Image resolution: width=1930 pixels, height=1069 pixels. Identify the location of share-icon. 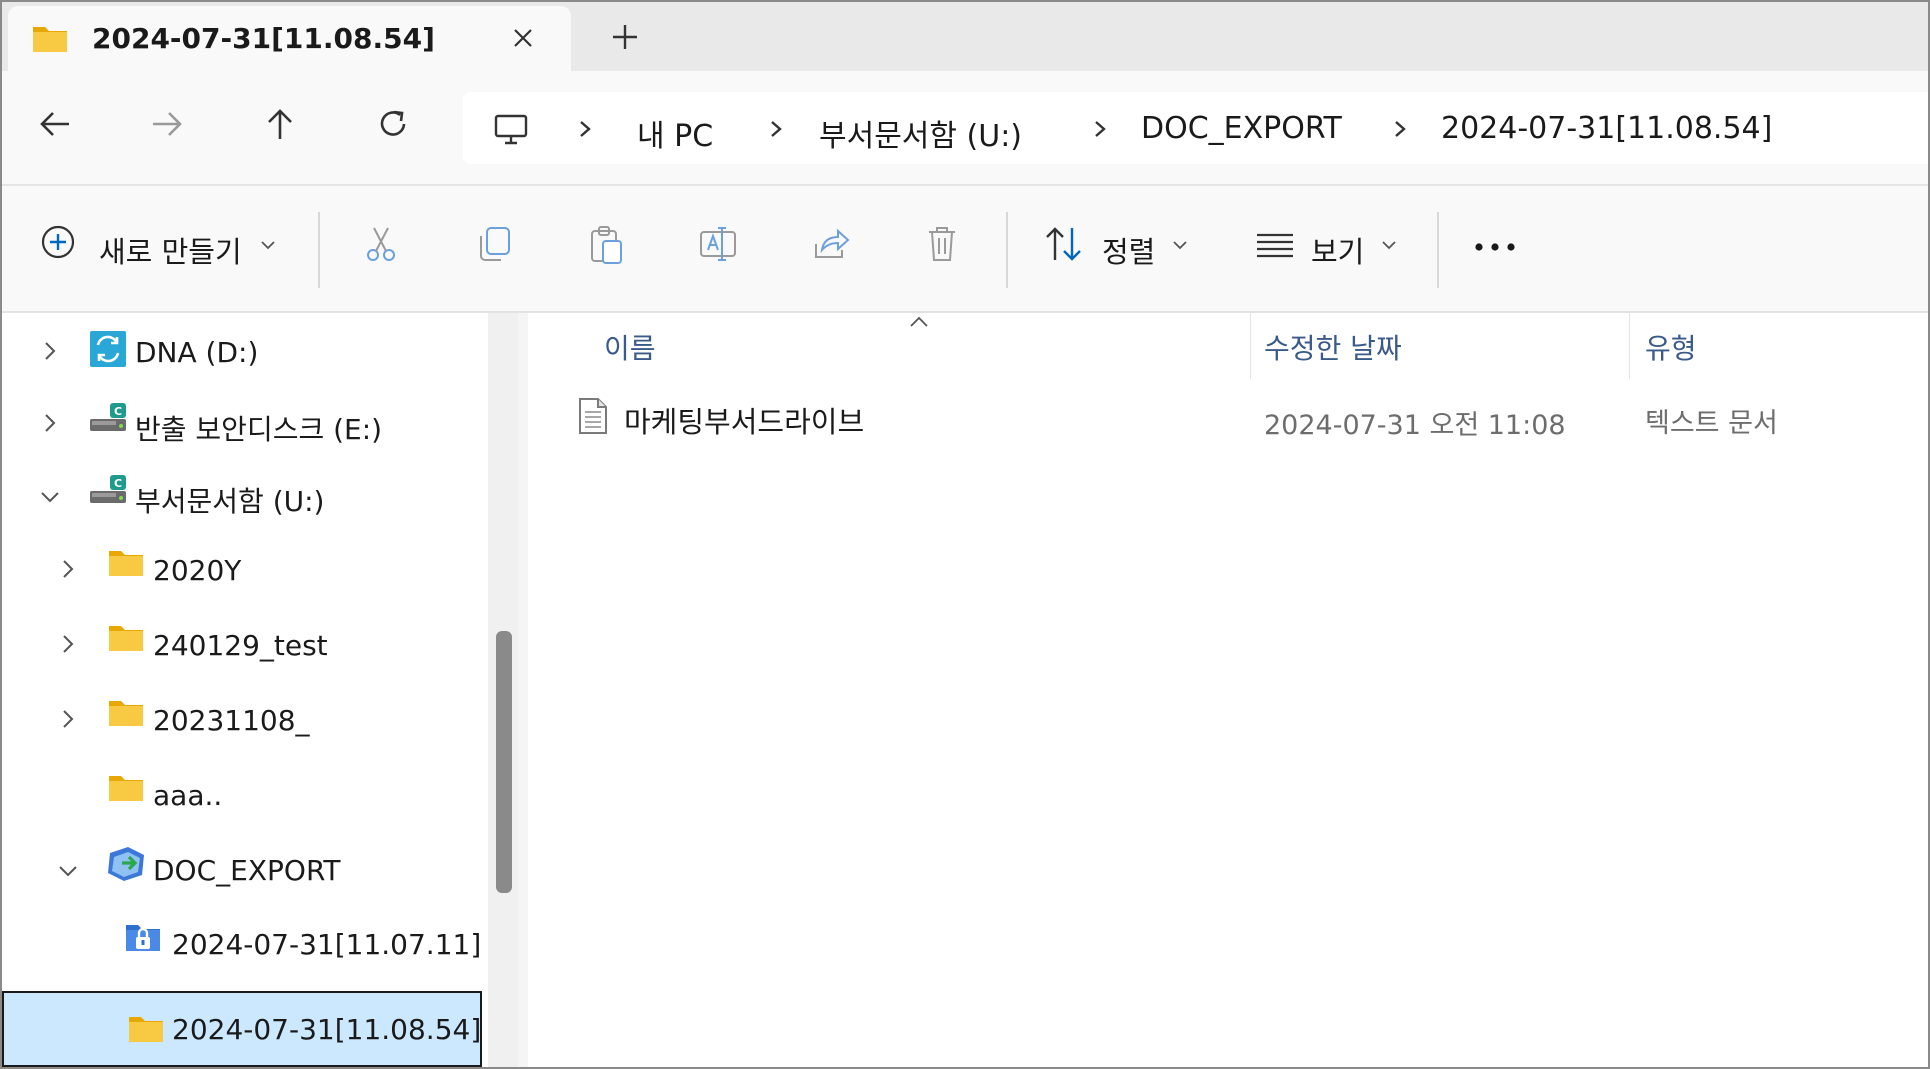
(832, 244).